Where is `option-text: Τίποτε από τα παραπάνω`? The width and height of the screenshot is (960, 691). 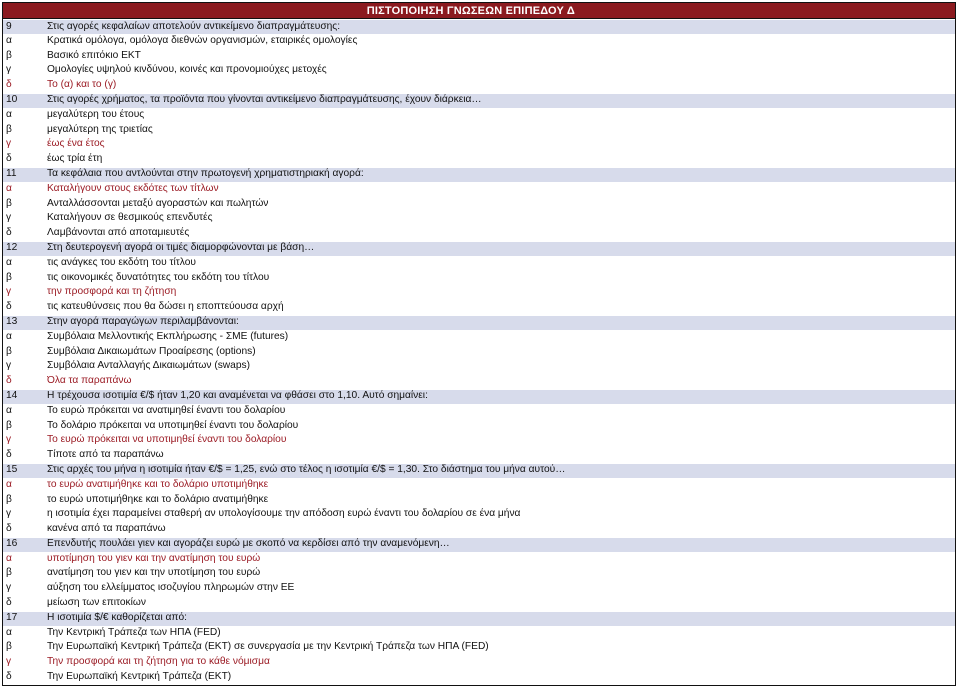
option-text: Τίποτε από τα παραπάνω is located at coordinates (105, 455).